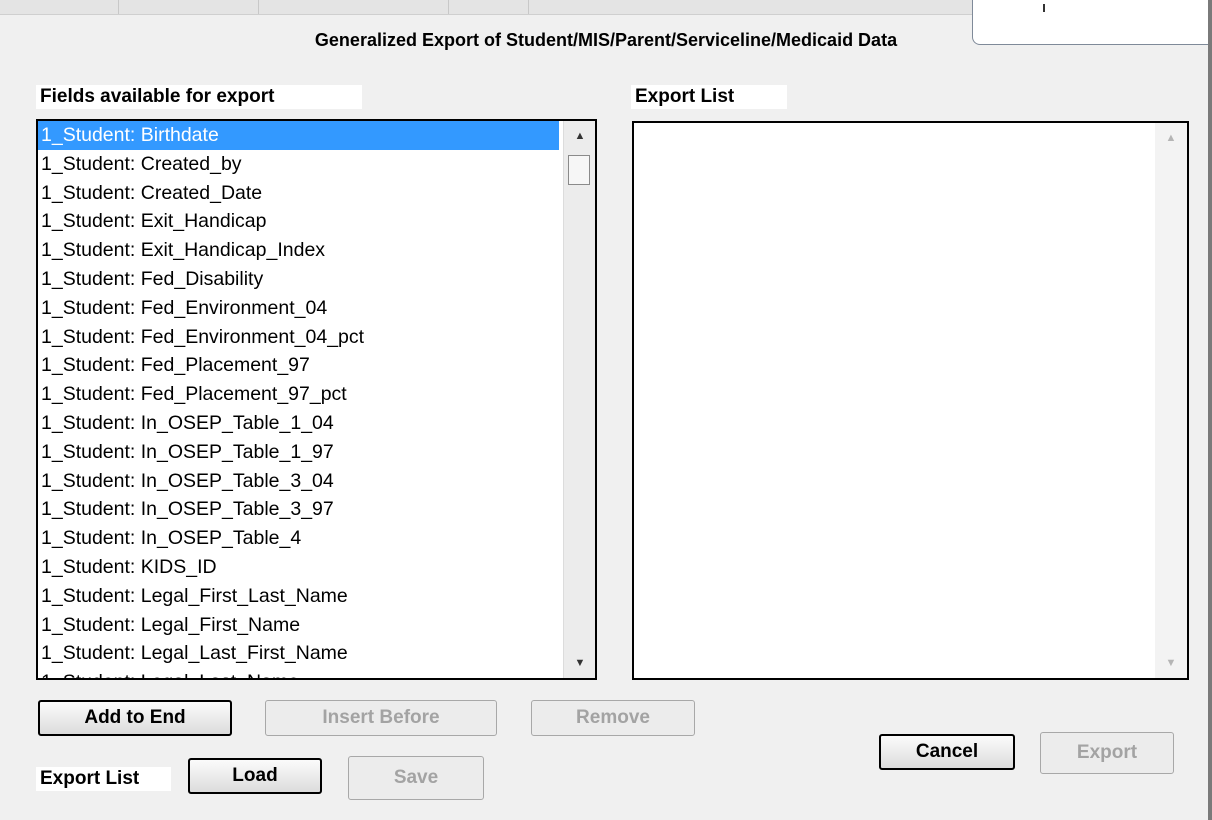 The width and height of the screenshot is (1212, 820). I want to click on list-item: 1_Student: Fed_Environment_04_pct, so click(298, 337).